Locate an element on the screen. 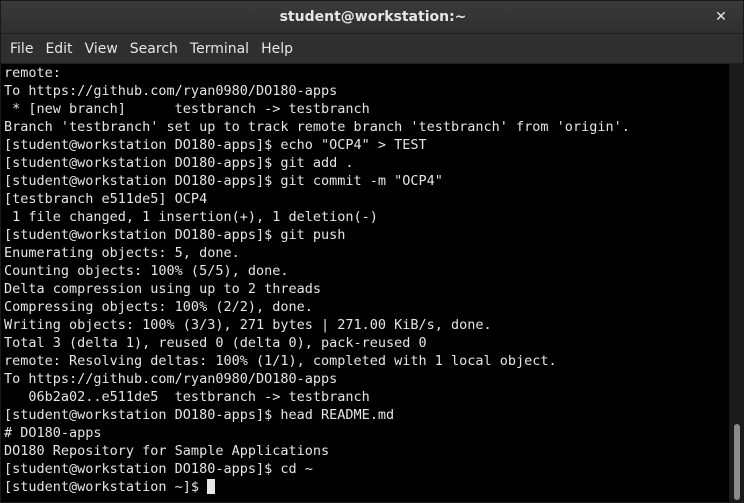  terminal-line: remote: is located at coordinates (32, 73).